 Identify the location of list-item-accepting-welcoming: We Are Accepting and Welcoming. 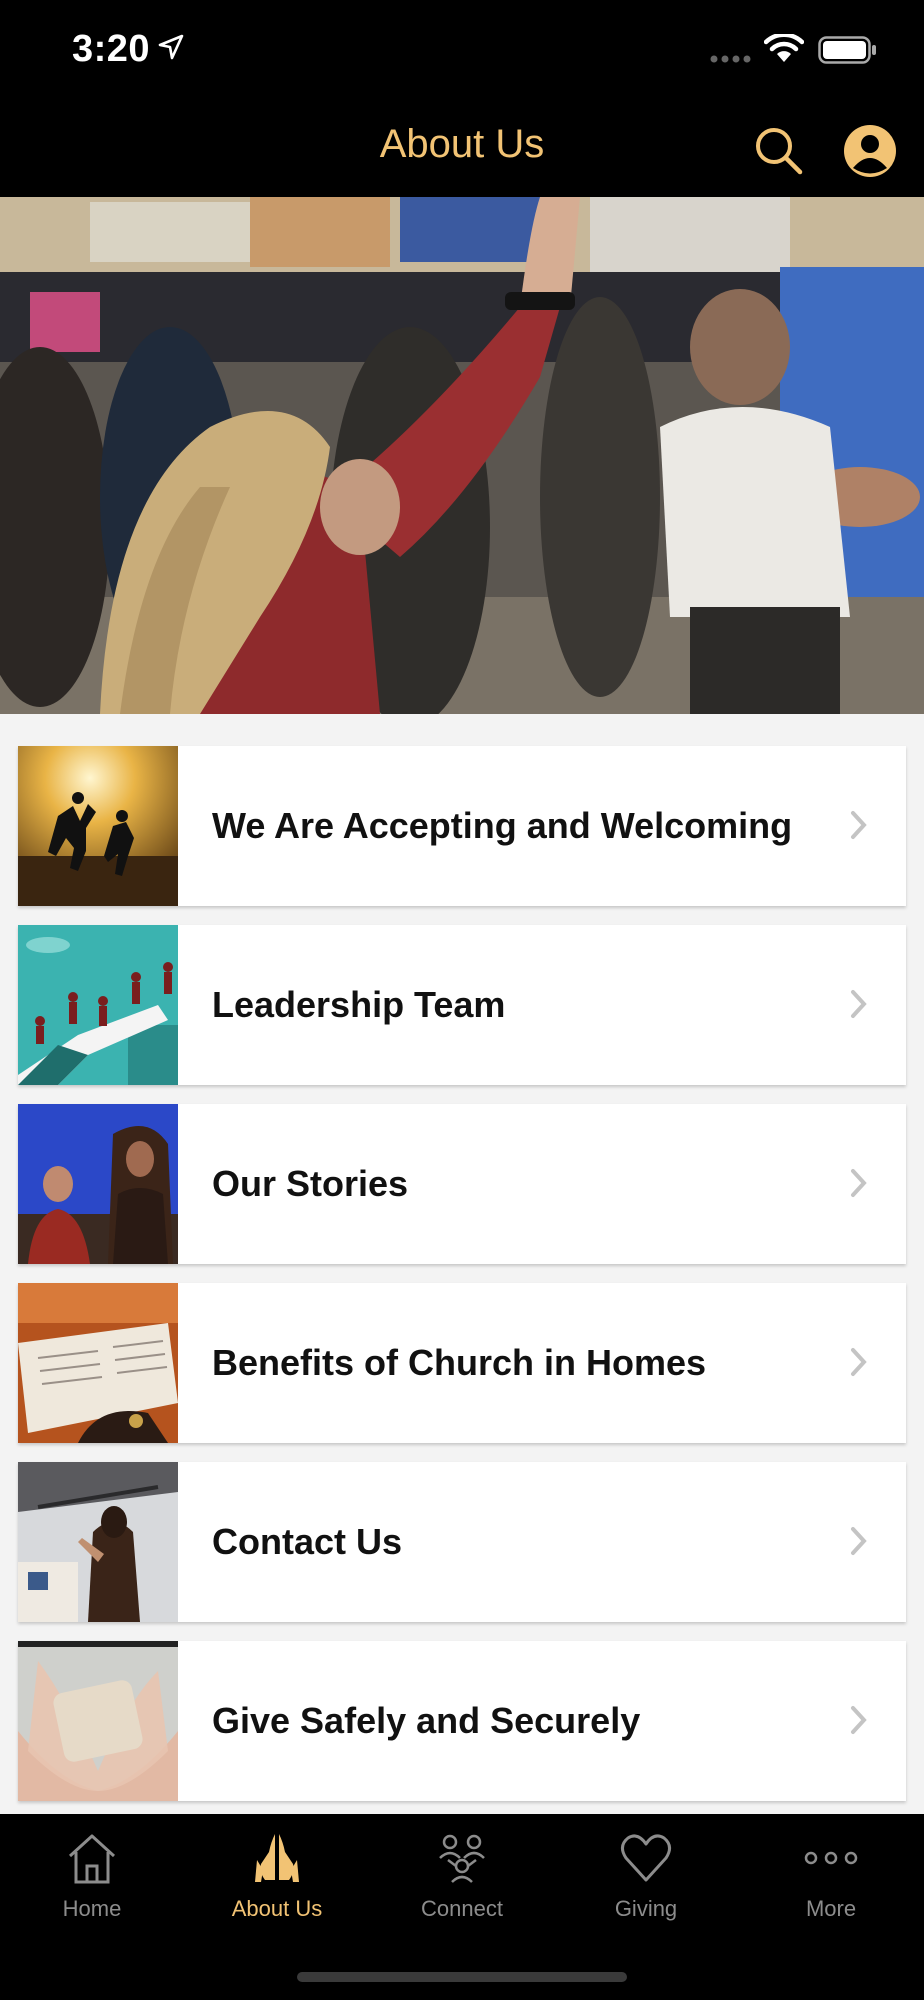
(462, 826).